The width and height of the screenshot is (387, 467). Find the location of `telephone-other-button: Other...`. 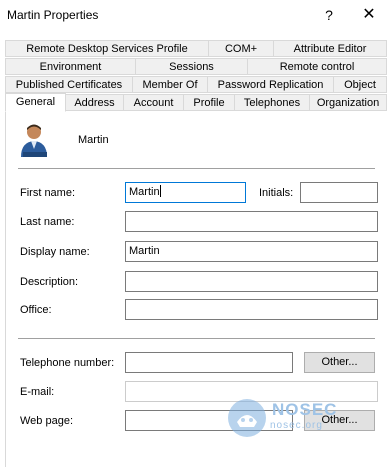

telephone-other-button: Other... is located at coordinates (339, 362).